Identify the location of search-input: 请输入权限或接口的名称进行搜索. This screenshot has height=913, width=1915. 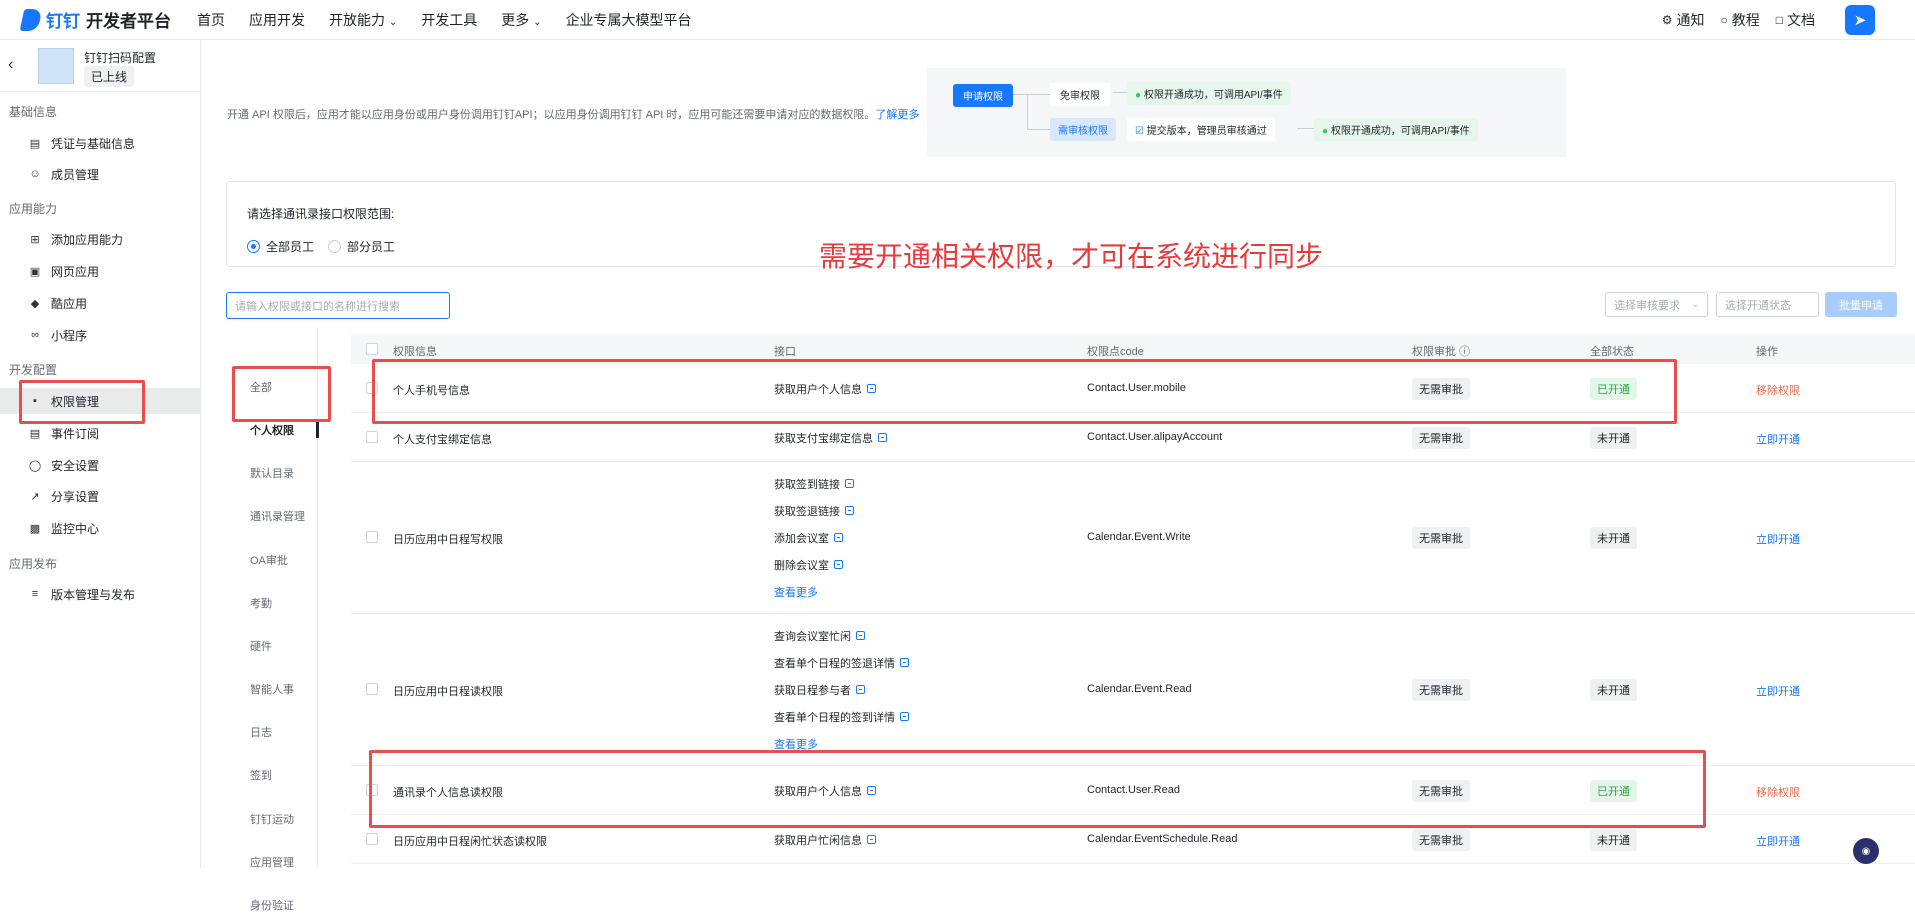
(338, 305).